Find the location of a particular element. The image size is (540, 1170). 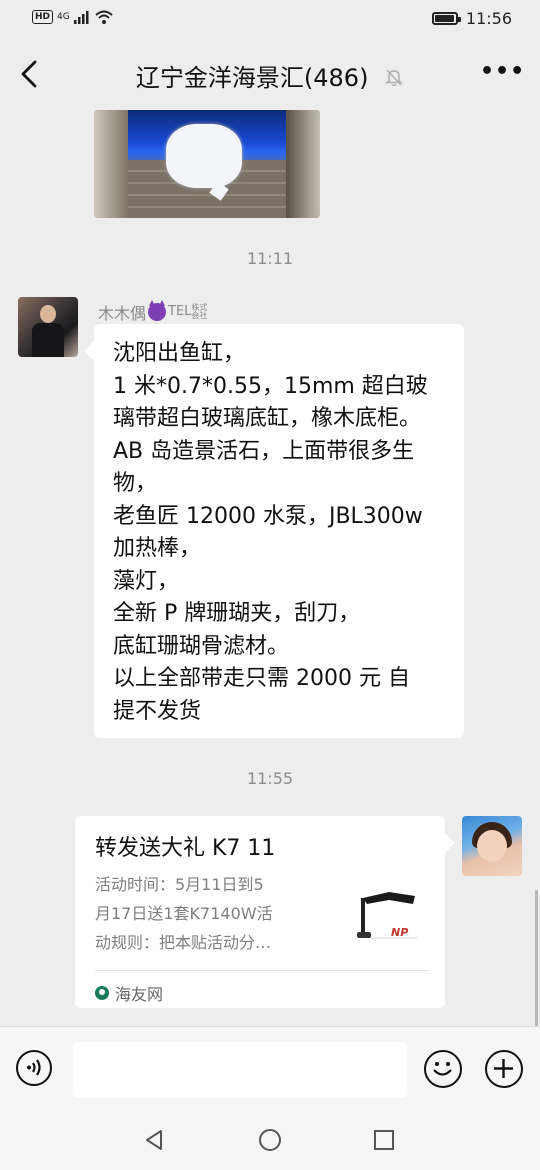

emoji-button is located at coordinates (443, 1069).